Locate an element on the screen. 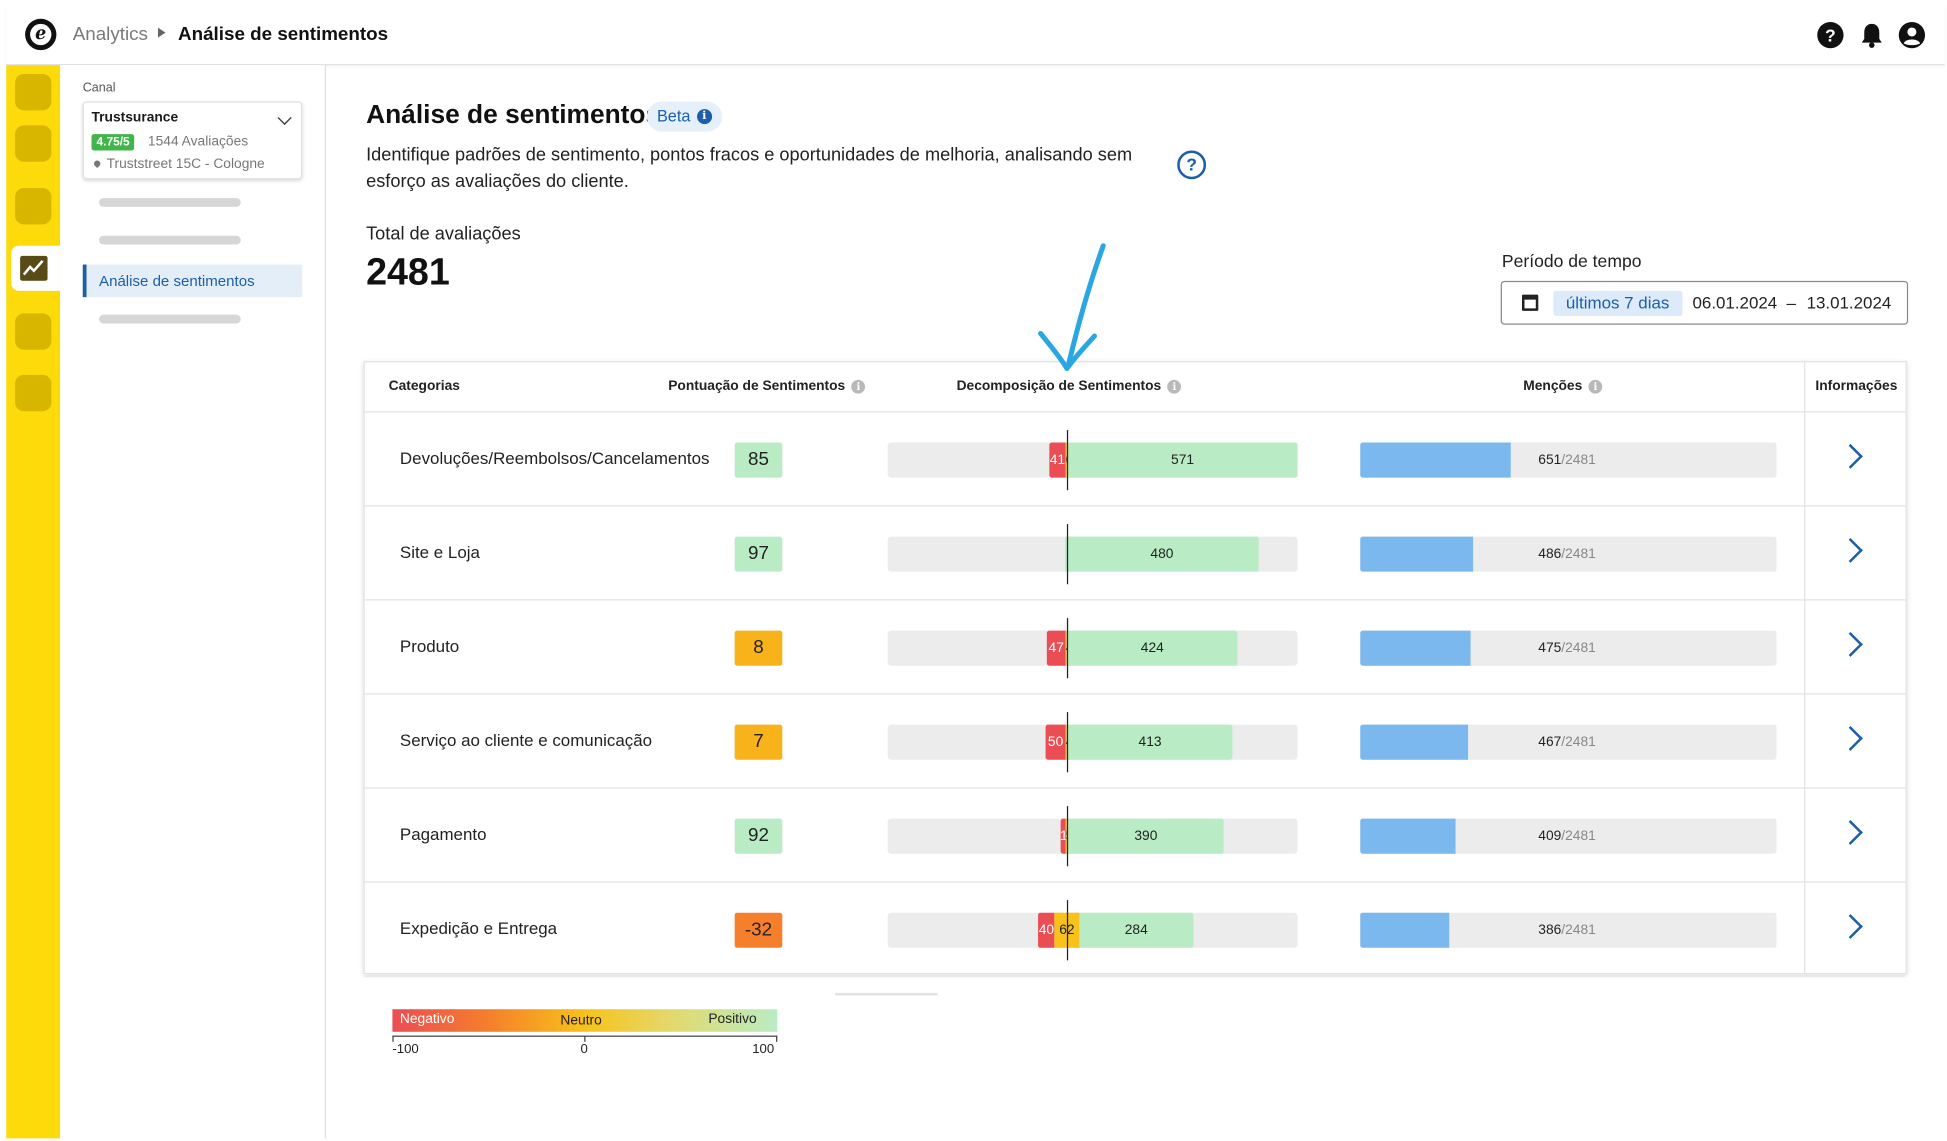  positive-segment: 480 is located at coordinates (1162, 554).